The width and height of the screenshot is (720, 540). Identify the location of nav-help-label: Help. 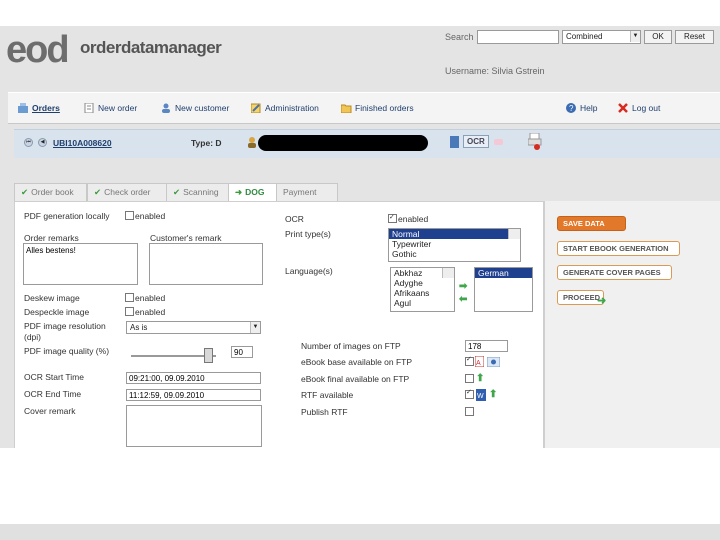
(589, 108).